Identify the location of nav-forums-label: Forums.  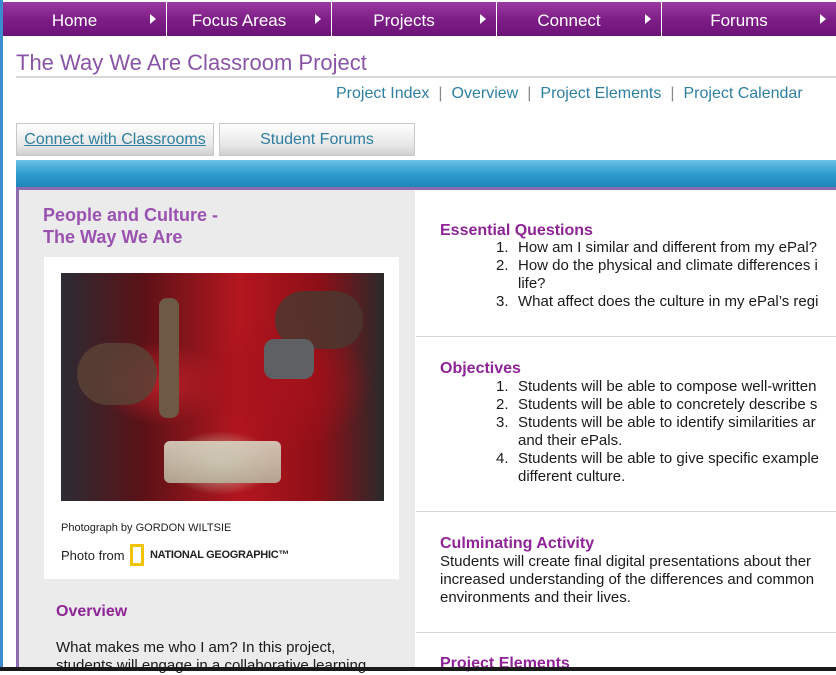
(739, 20).